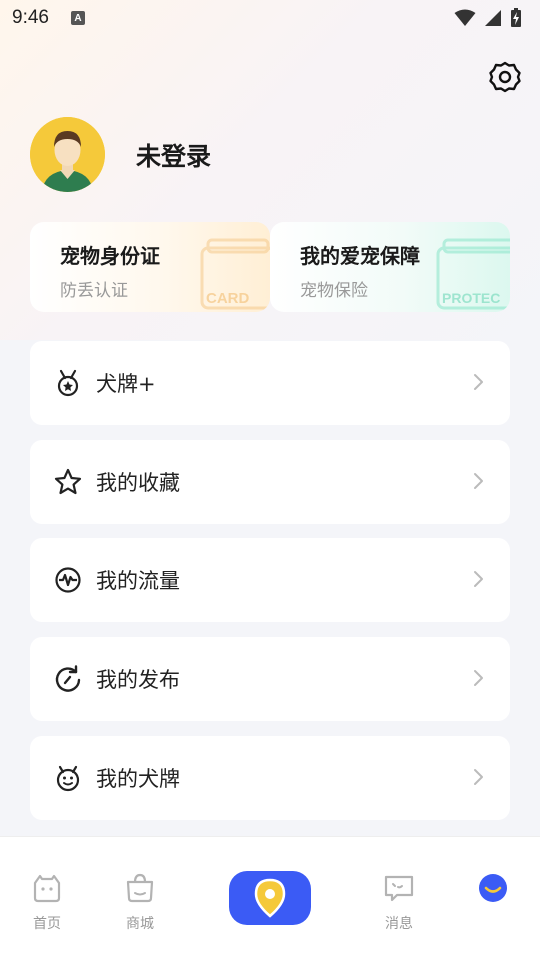 This screenshot has width=540, height=960. I want to click on tab-messages: 消息, so click(399, 902).